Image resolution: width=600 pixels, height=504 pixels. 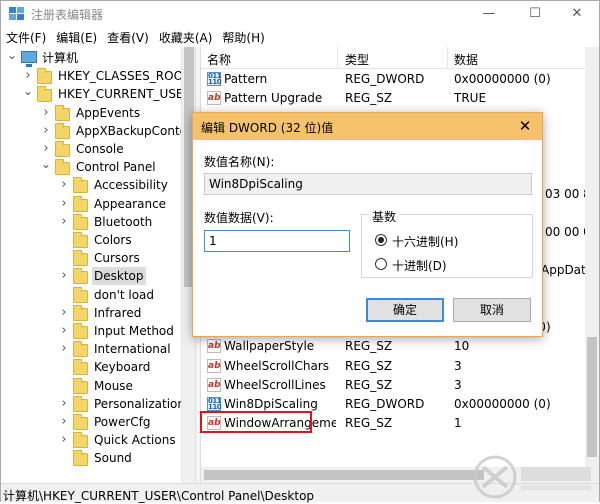 I want to click on ok-button: 确定, so click(x=405, y=310).